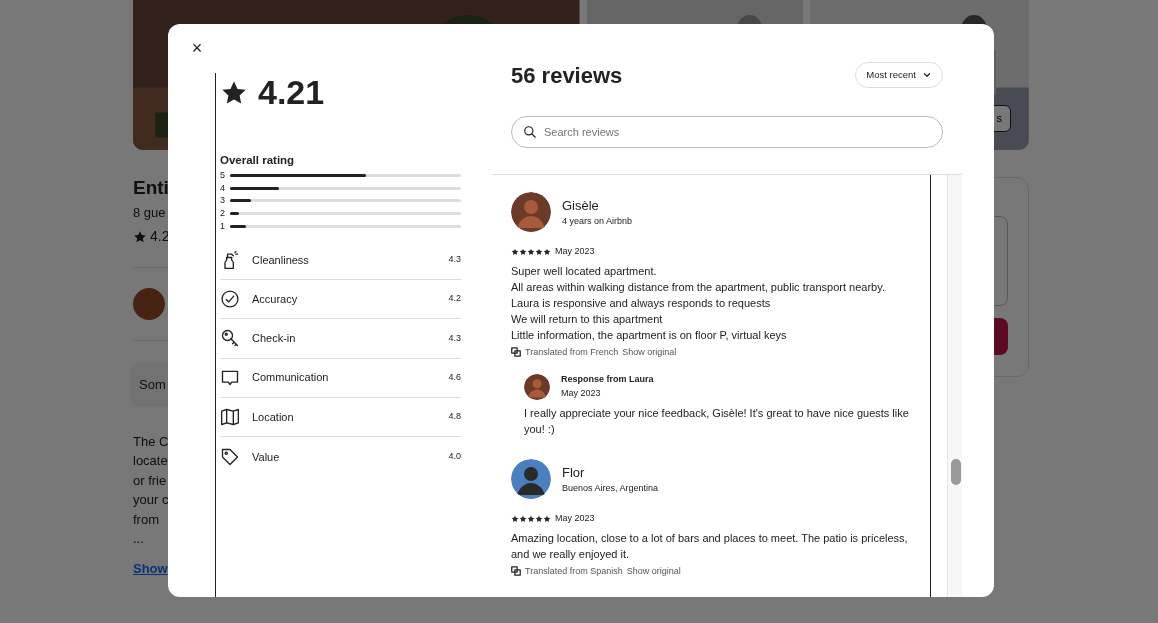 Image resolution: width=1158 pixels, height=623 pixels. What do you see at coordinates (151, 441) in the screenshot?
I see `description-line: The C` at bounding box center [151, 441].